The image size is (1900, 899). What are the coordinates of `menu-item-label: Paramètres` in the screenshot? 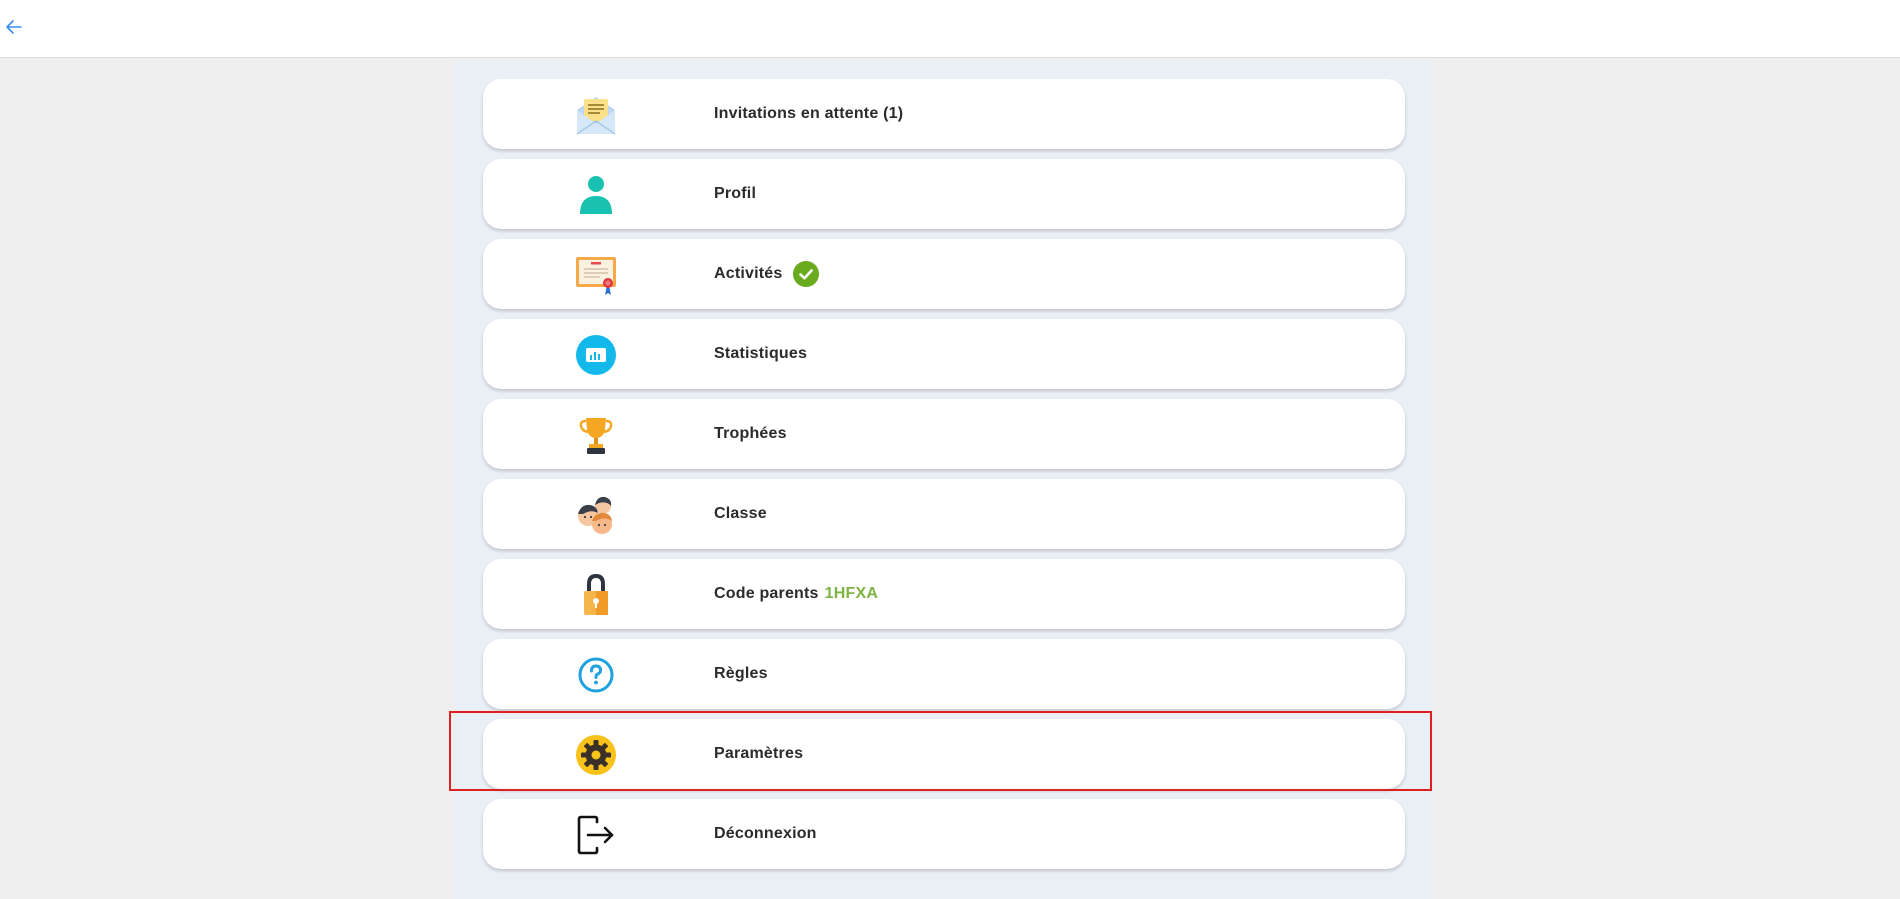 It's located at (759, 753).